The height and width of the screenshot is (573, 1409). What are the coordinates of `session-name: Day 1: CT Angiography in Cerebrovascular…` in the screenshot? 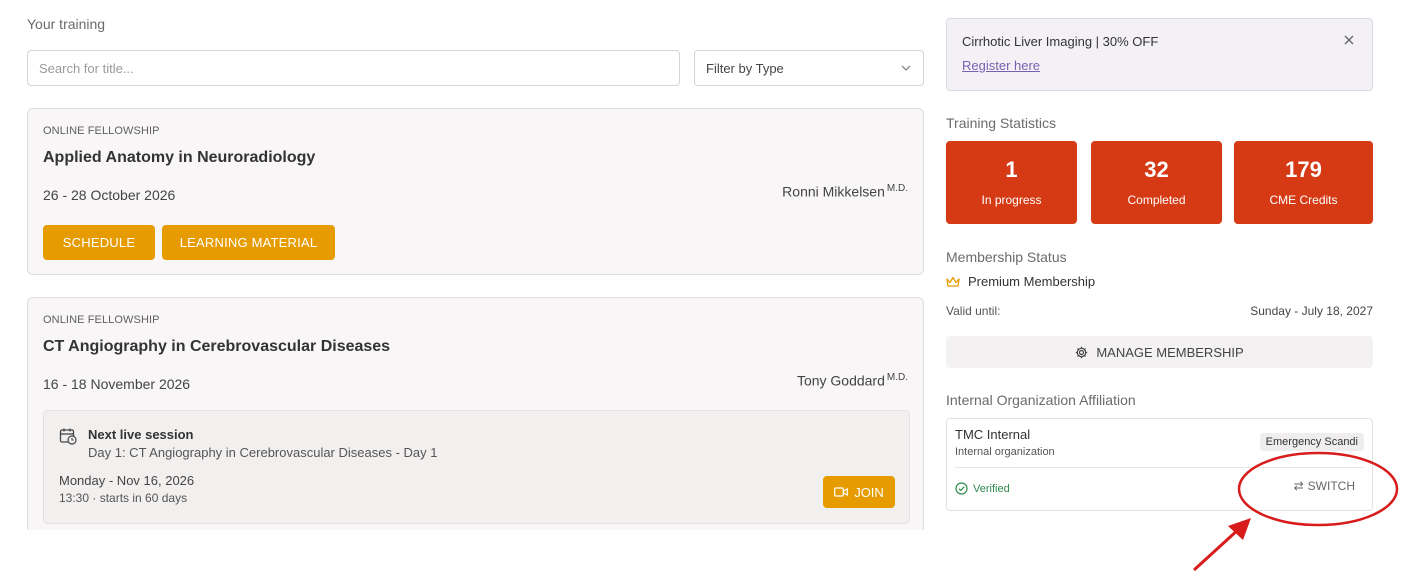 It's located at (263, 452).